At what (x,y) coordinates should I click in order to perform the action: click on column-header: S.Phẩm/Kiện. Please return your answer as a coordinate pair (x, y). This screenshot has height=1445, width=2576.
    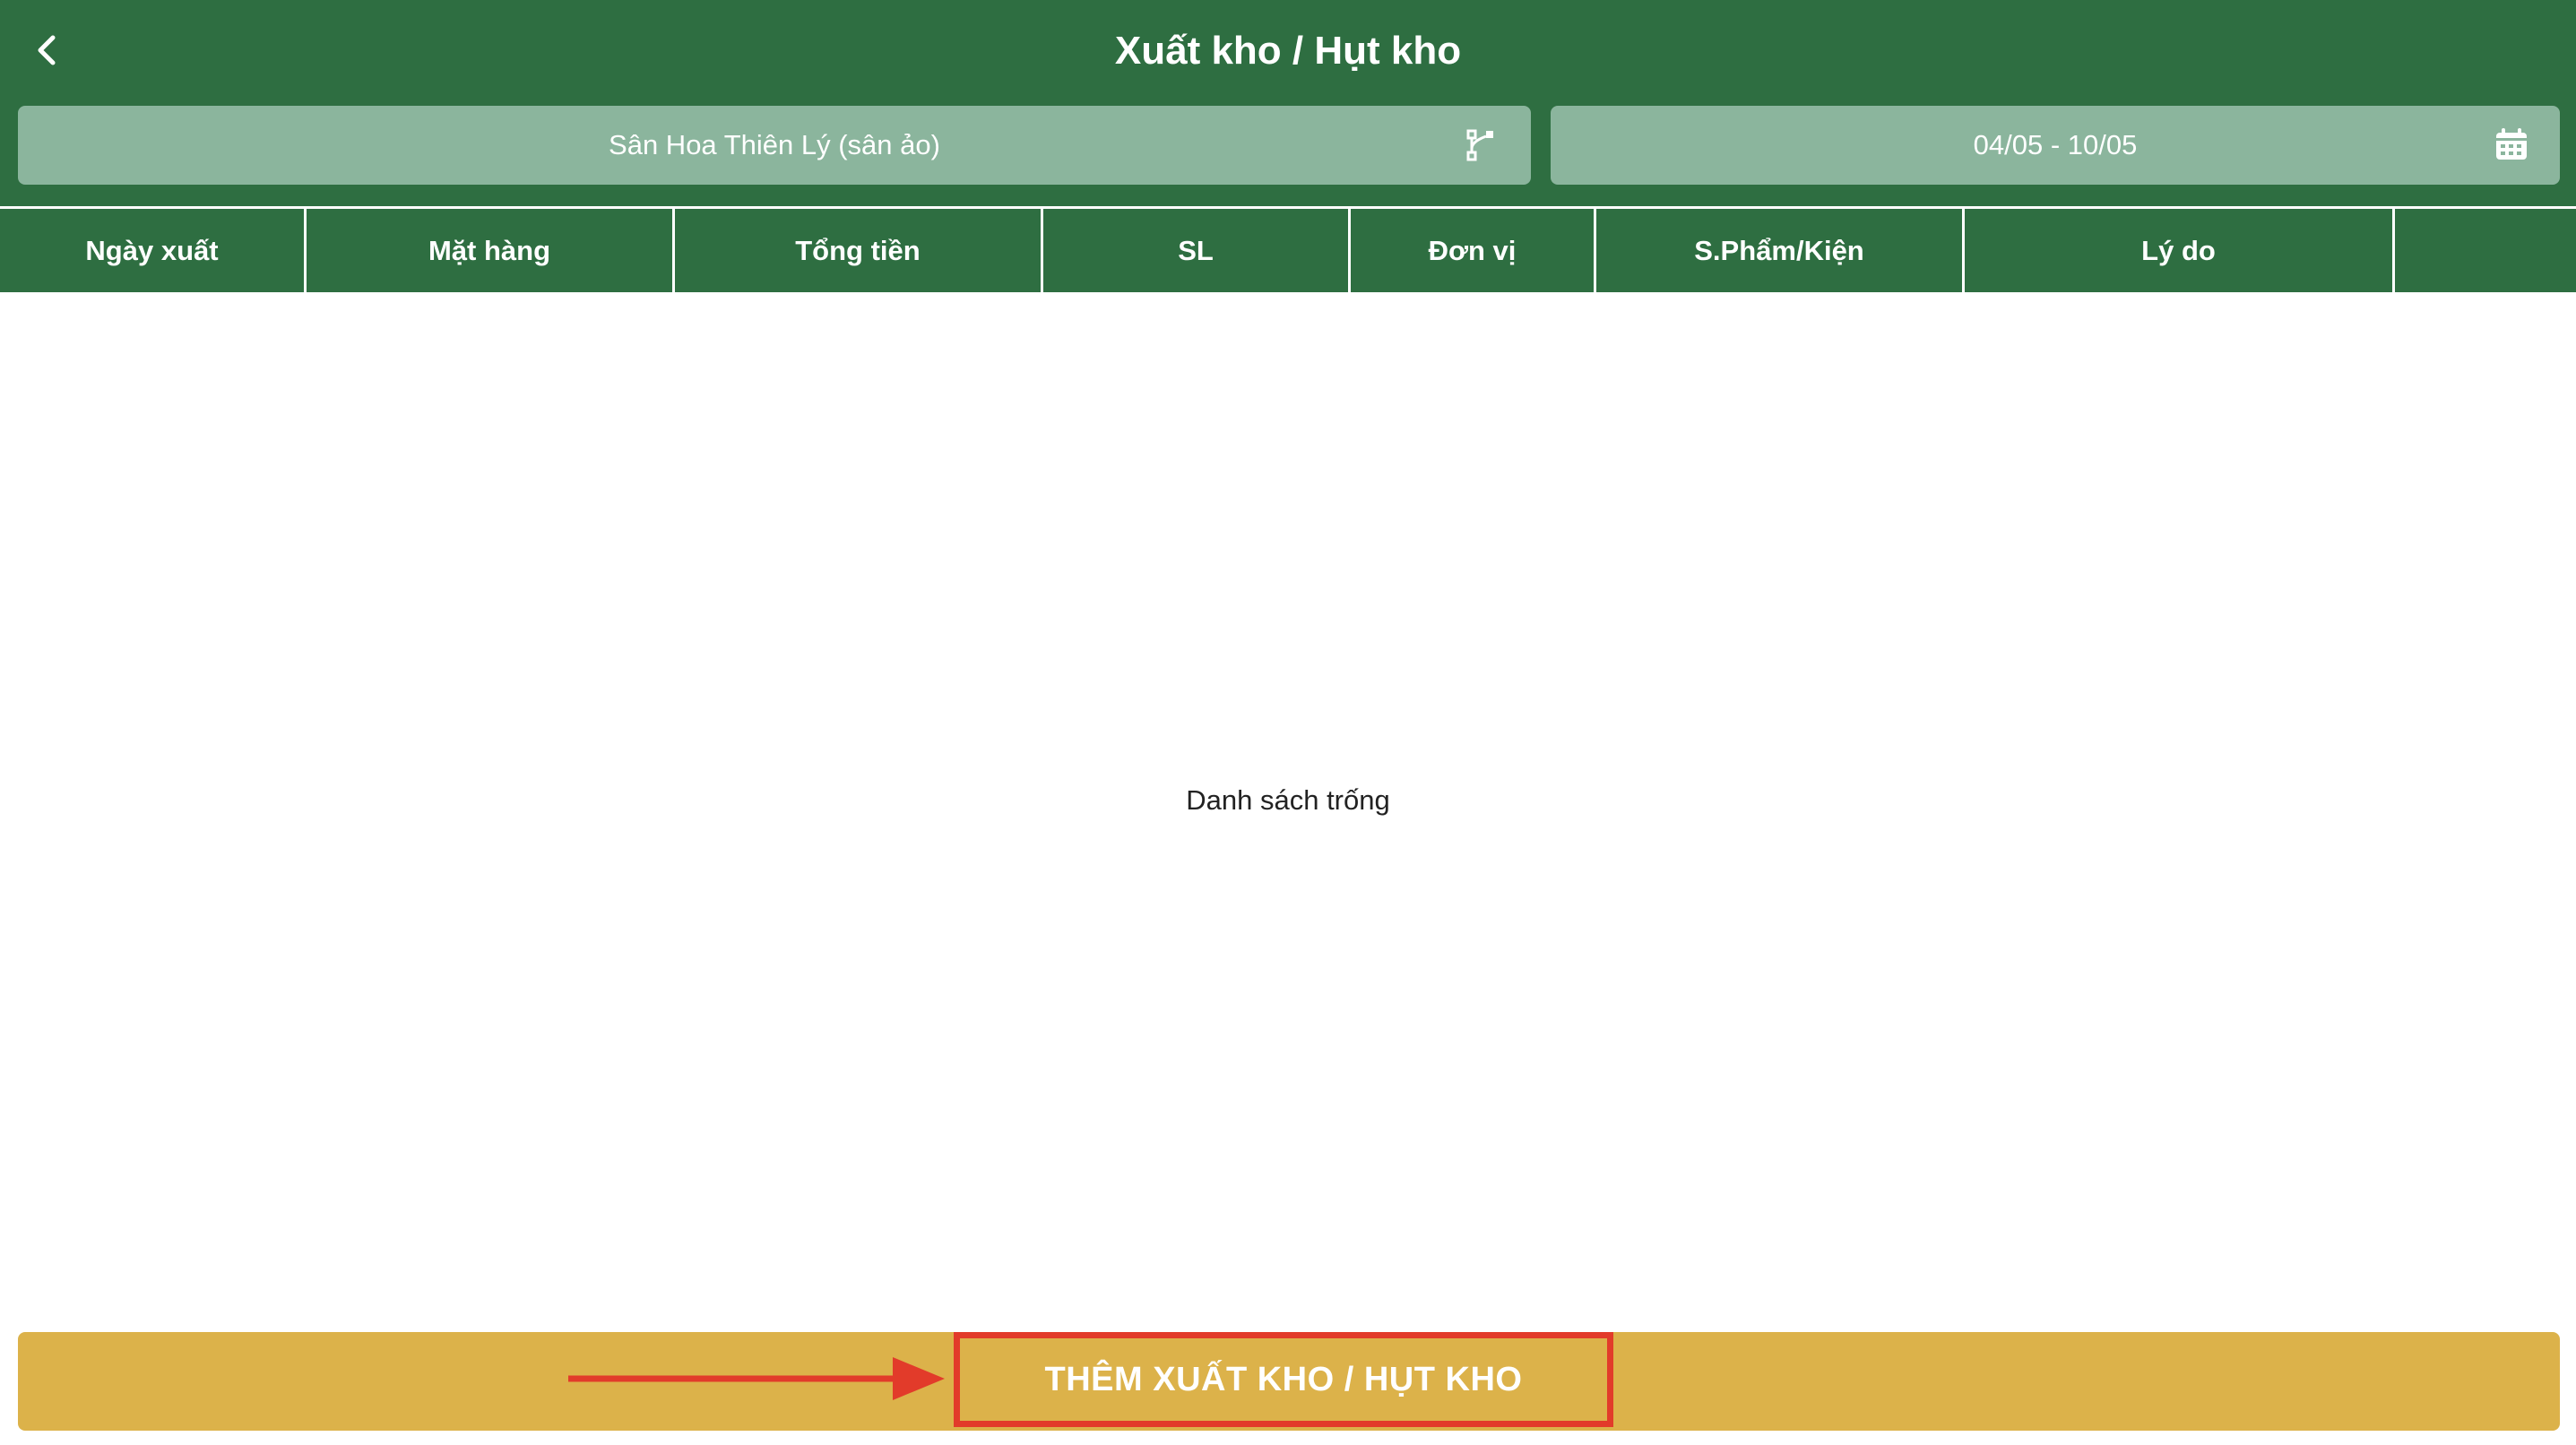
    Looking at the image, I should click on (1780, 251).